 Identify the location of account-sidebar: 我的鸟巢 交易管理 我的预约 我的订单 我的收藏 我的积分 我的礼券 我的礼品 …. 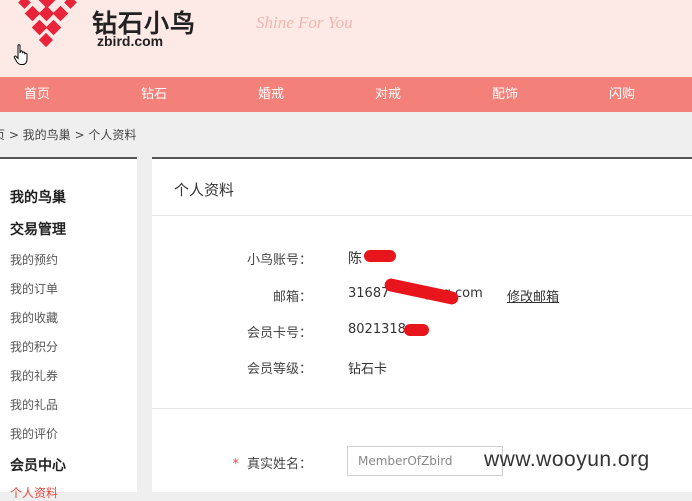
(68, 328).